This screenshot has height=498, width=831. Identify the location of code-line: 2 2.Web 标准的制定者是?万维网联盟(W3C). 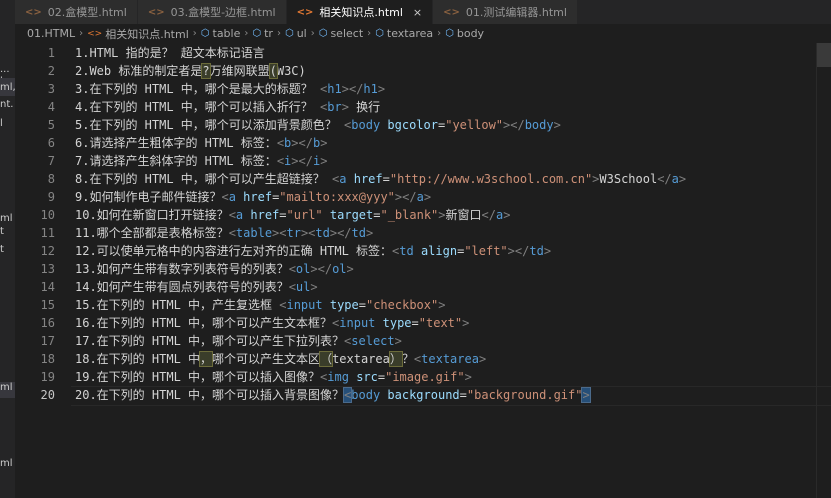
(160, 71).